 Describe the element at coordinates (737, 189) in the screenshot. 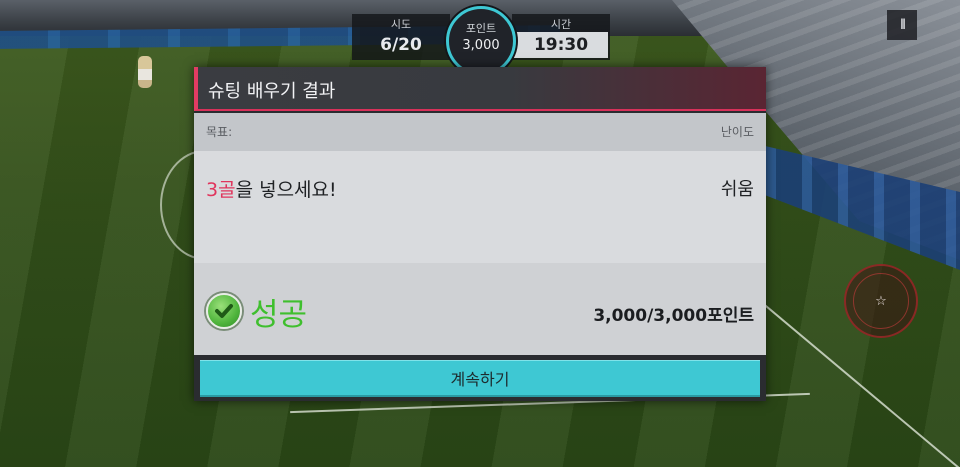

I see `difficulty-value: 쉬움` at that location.